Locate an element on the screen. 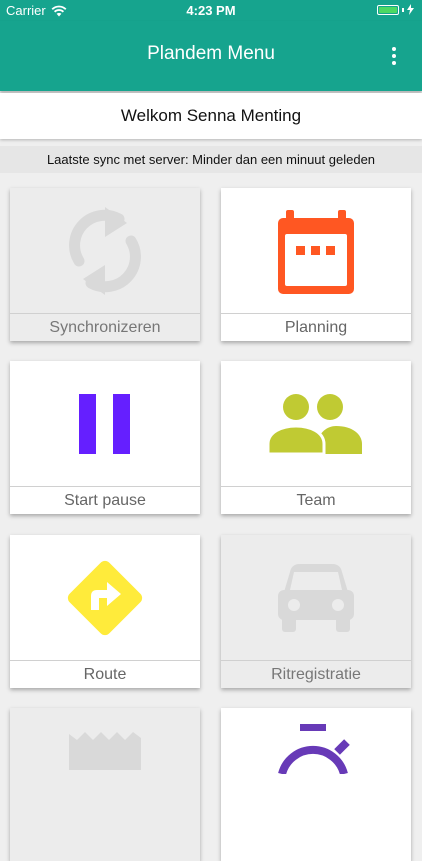 This screenshot has height=861, width=422. people-icon is located at coordinates (314, 424).